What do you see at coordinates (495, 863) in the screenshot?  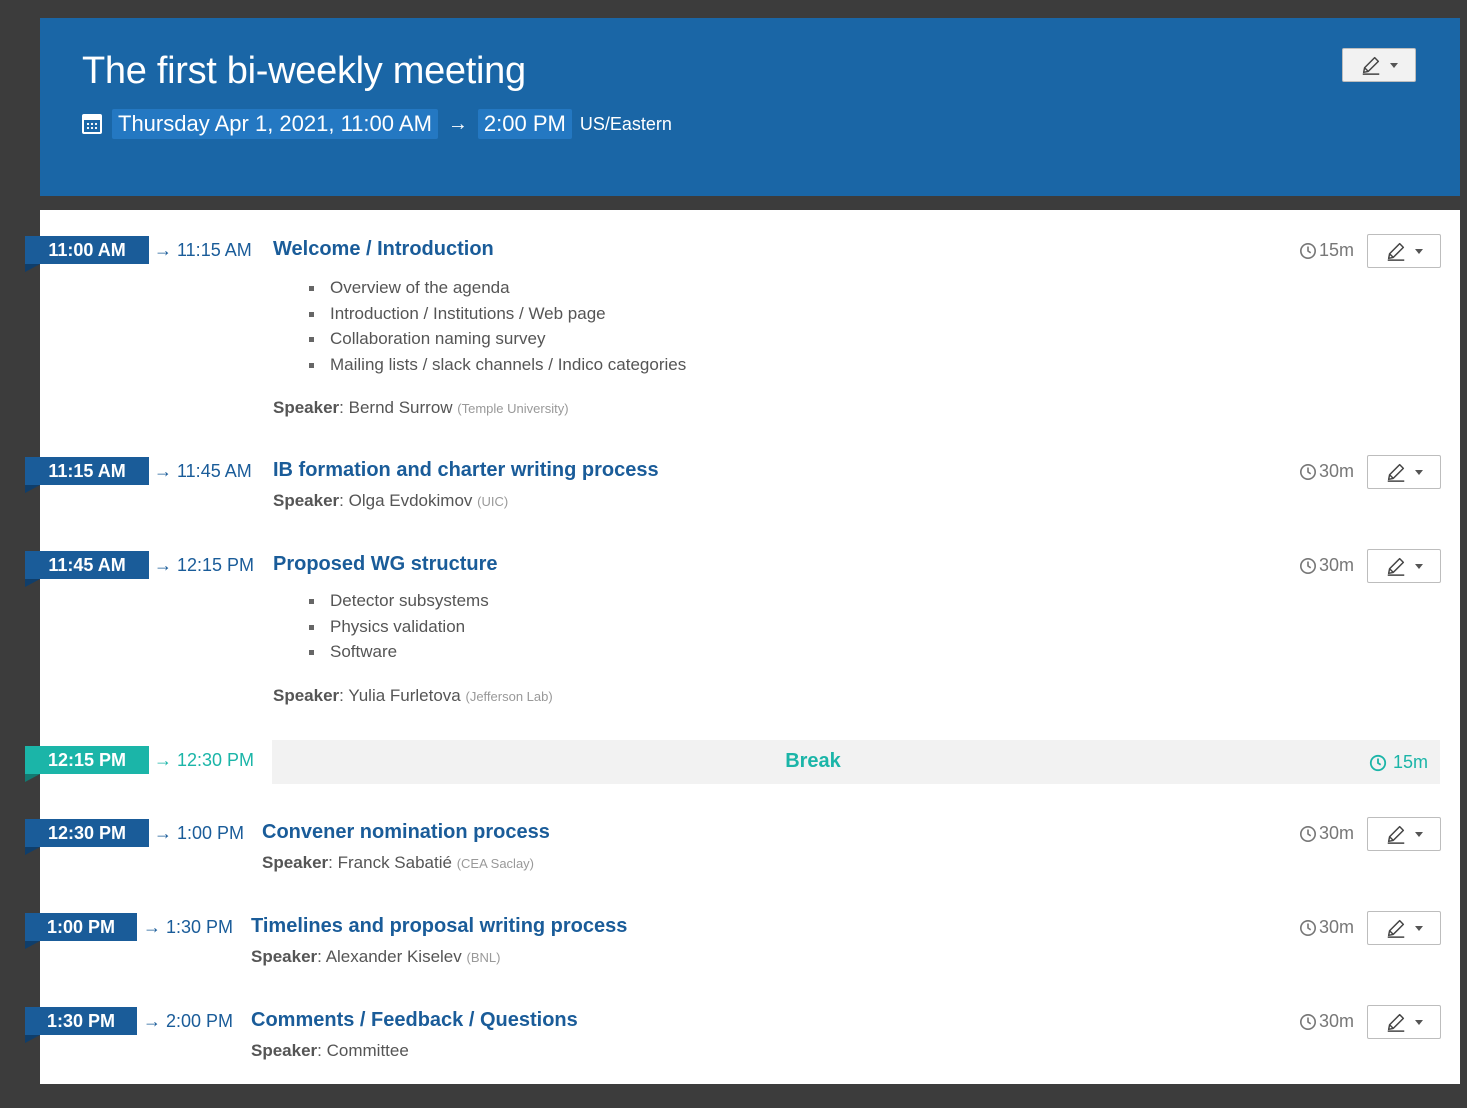 I see `speaker-affiliation: (CEA Saclay)` at bounding box center [495, 863].